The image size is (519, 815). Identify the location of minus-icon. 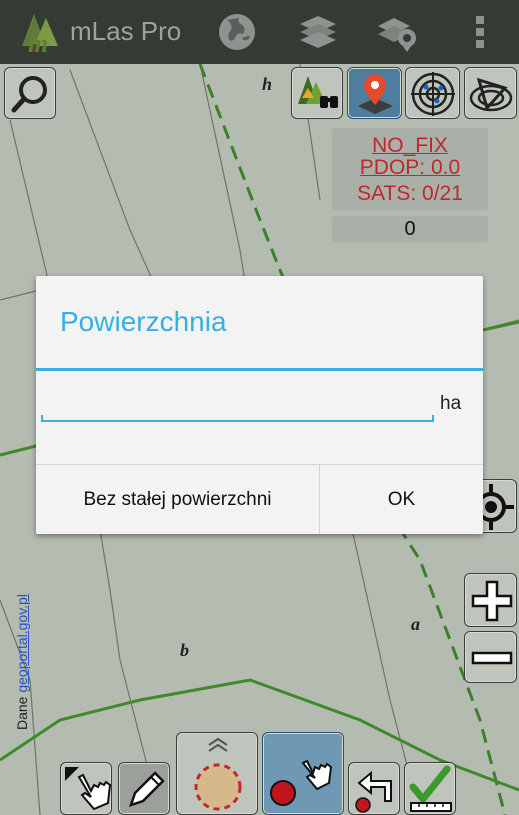
(492, 658).